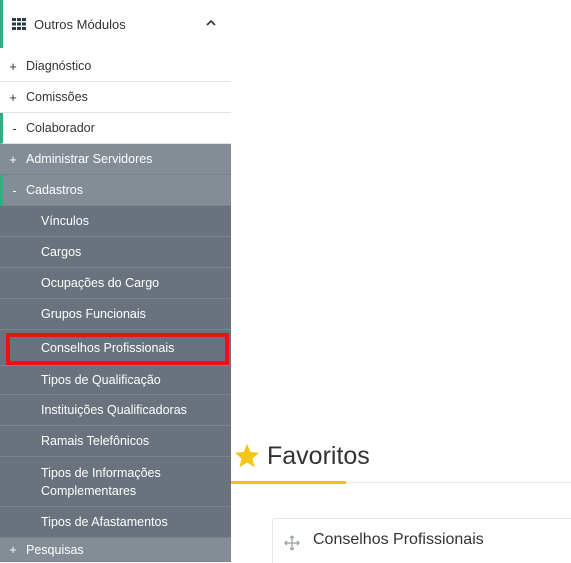 The image size is (571, 563). I want to click on submenu-item-vinculos: Vínculos, so click(115, 221).